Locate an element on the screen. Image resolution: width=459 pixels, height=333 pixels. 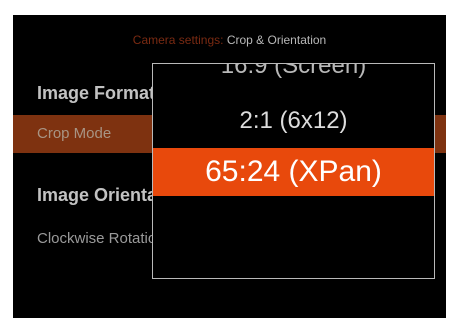
breadcrumb: Camera settings: Crop & Orientation is located at coordinates (229, 40).